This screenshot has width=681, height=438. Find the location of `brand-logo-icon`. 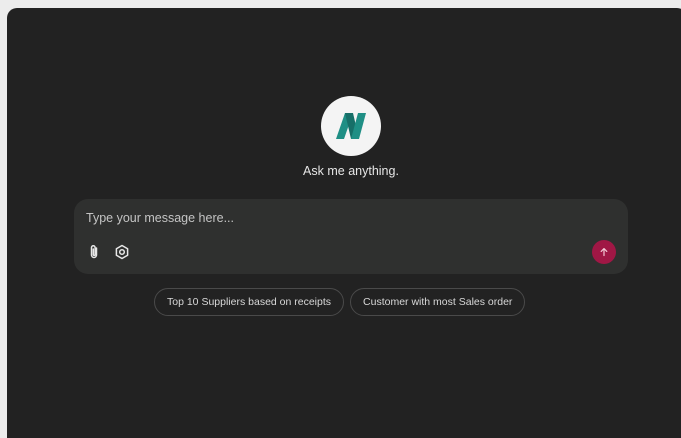

brand-logo-icon is located at coordinates (351, 126).